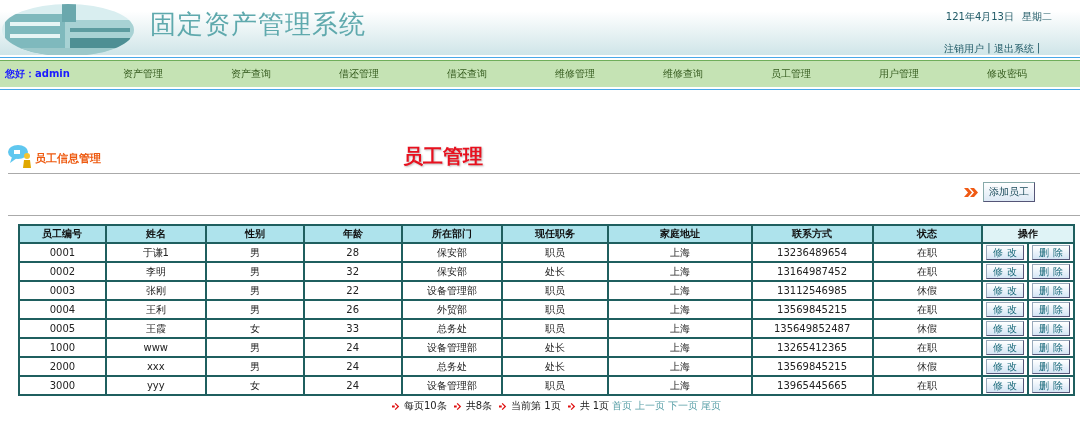 This screenshot has height=445, width=1080. What do you see at coordinates (352, 309) in the screenshot?
I see `table-cell: 26` at bounding box center [352, 309].